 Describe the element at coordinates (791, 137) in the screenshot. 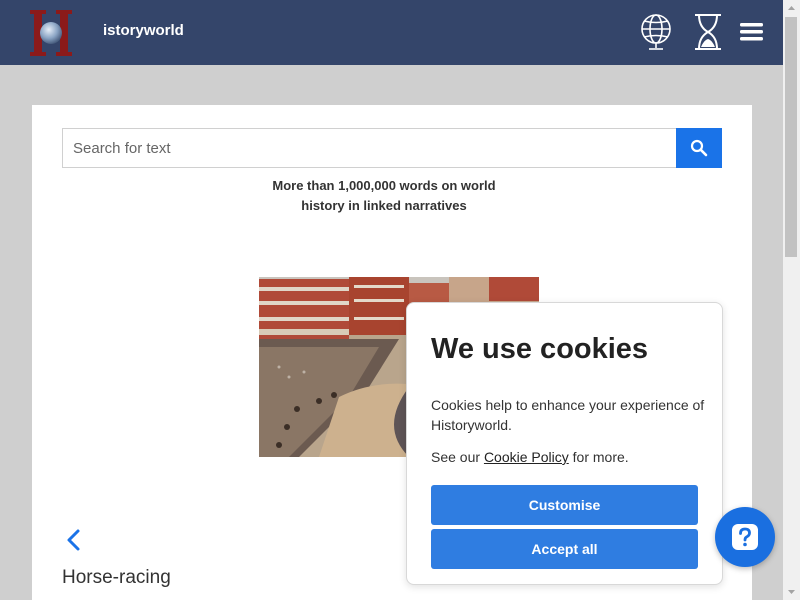

I see `scroll-thumb` at that location.